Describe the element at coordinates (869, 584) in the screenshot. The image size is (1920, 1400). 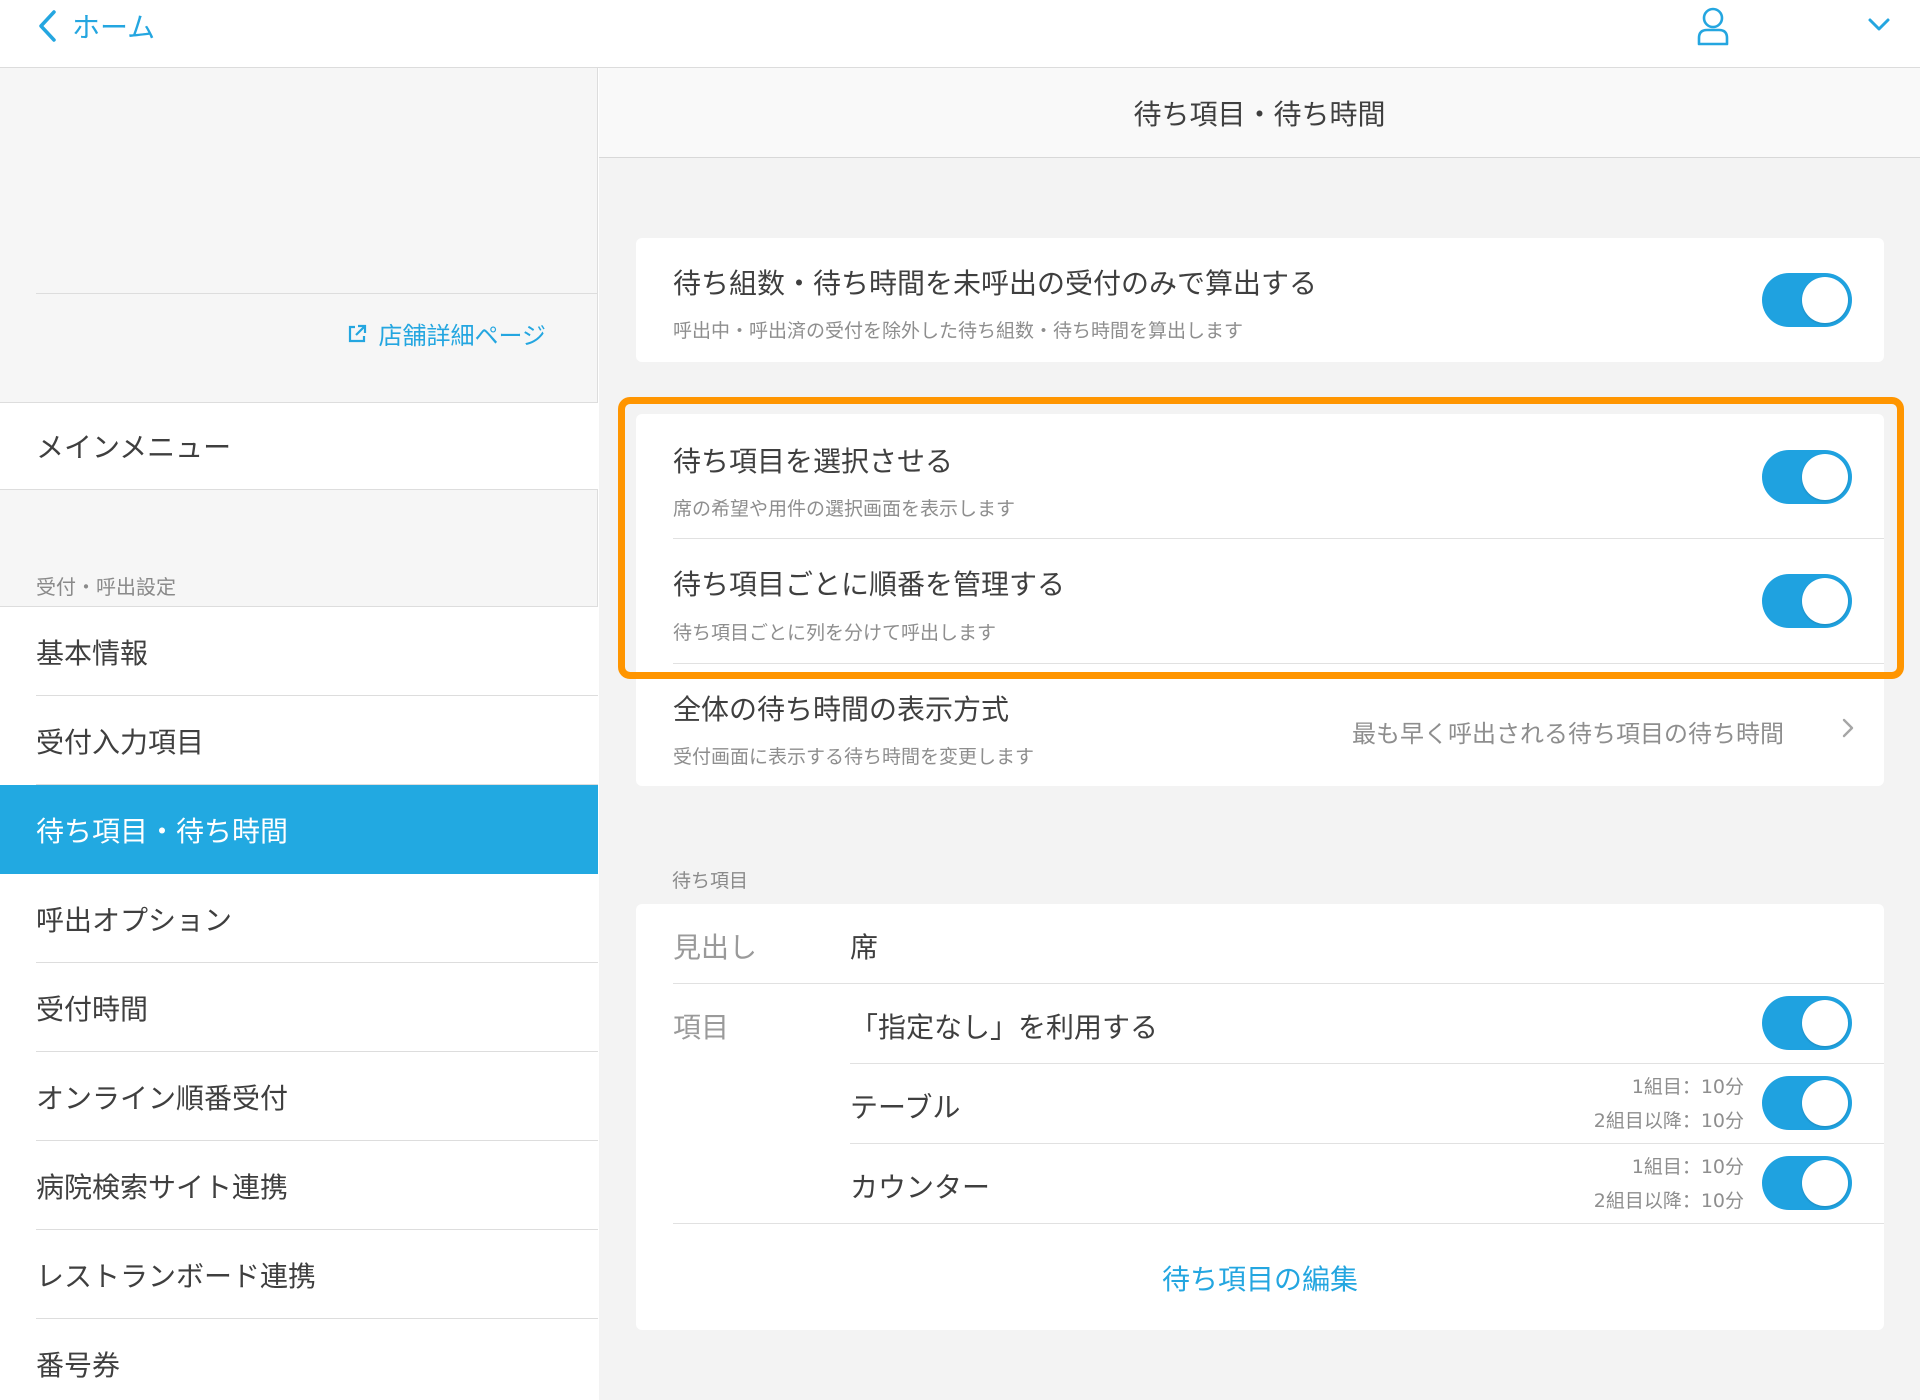
I see `setting-title: 待ち項目ごとに順番を管理する` at that location.